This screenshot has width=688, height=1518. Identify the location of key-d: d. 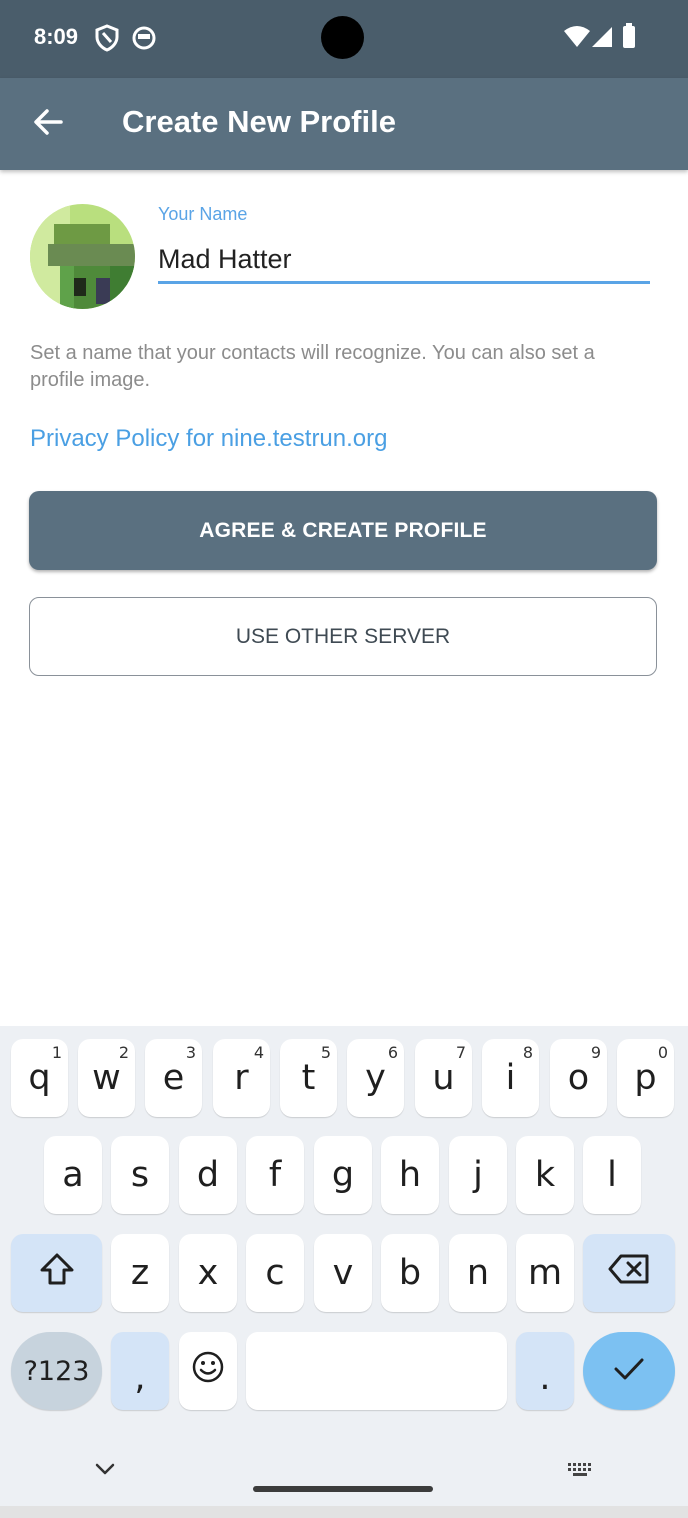
(208, 1175).